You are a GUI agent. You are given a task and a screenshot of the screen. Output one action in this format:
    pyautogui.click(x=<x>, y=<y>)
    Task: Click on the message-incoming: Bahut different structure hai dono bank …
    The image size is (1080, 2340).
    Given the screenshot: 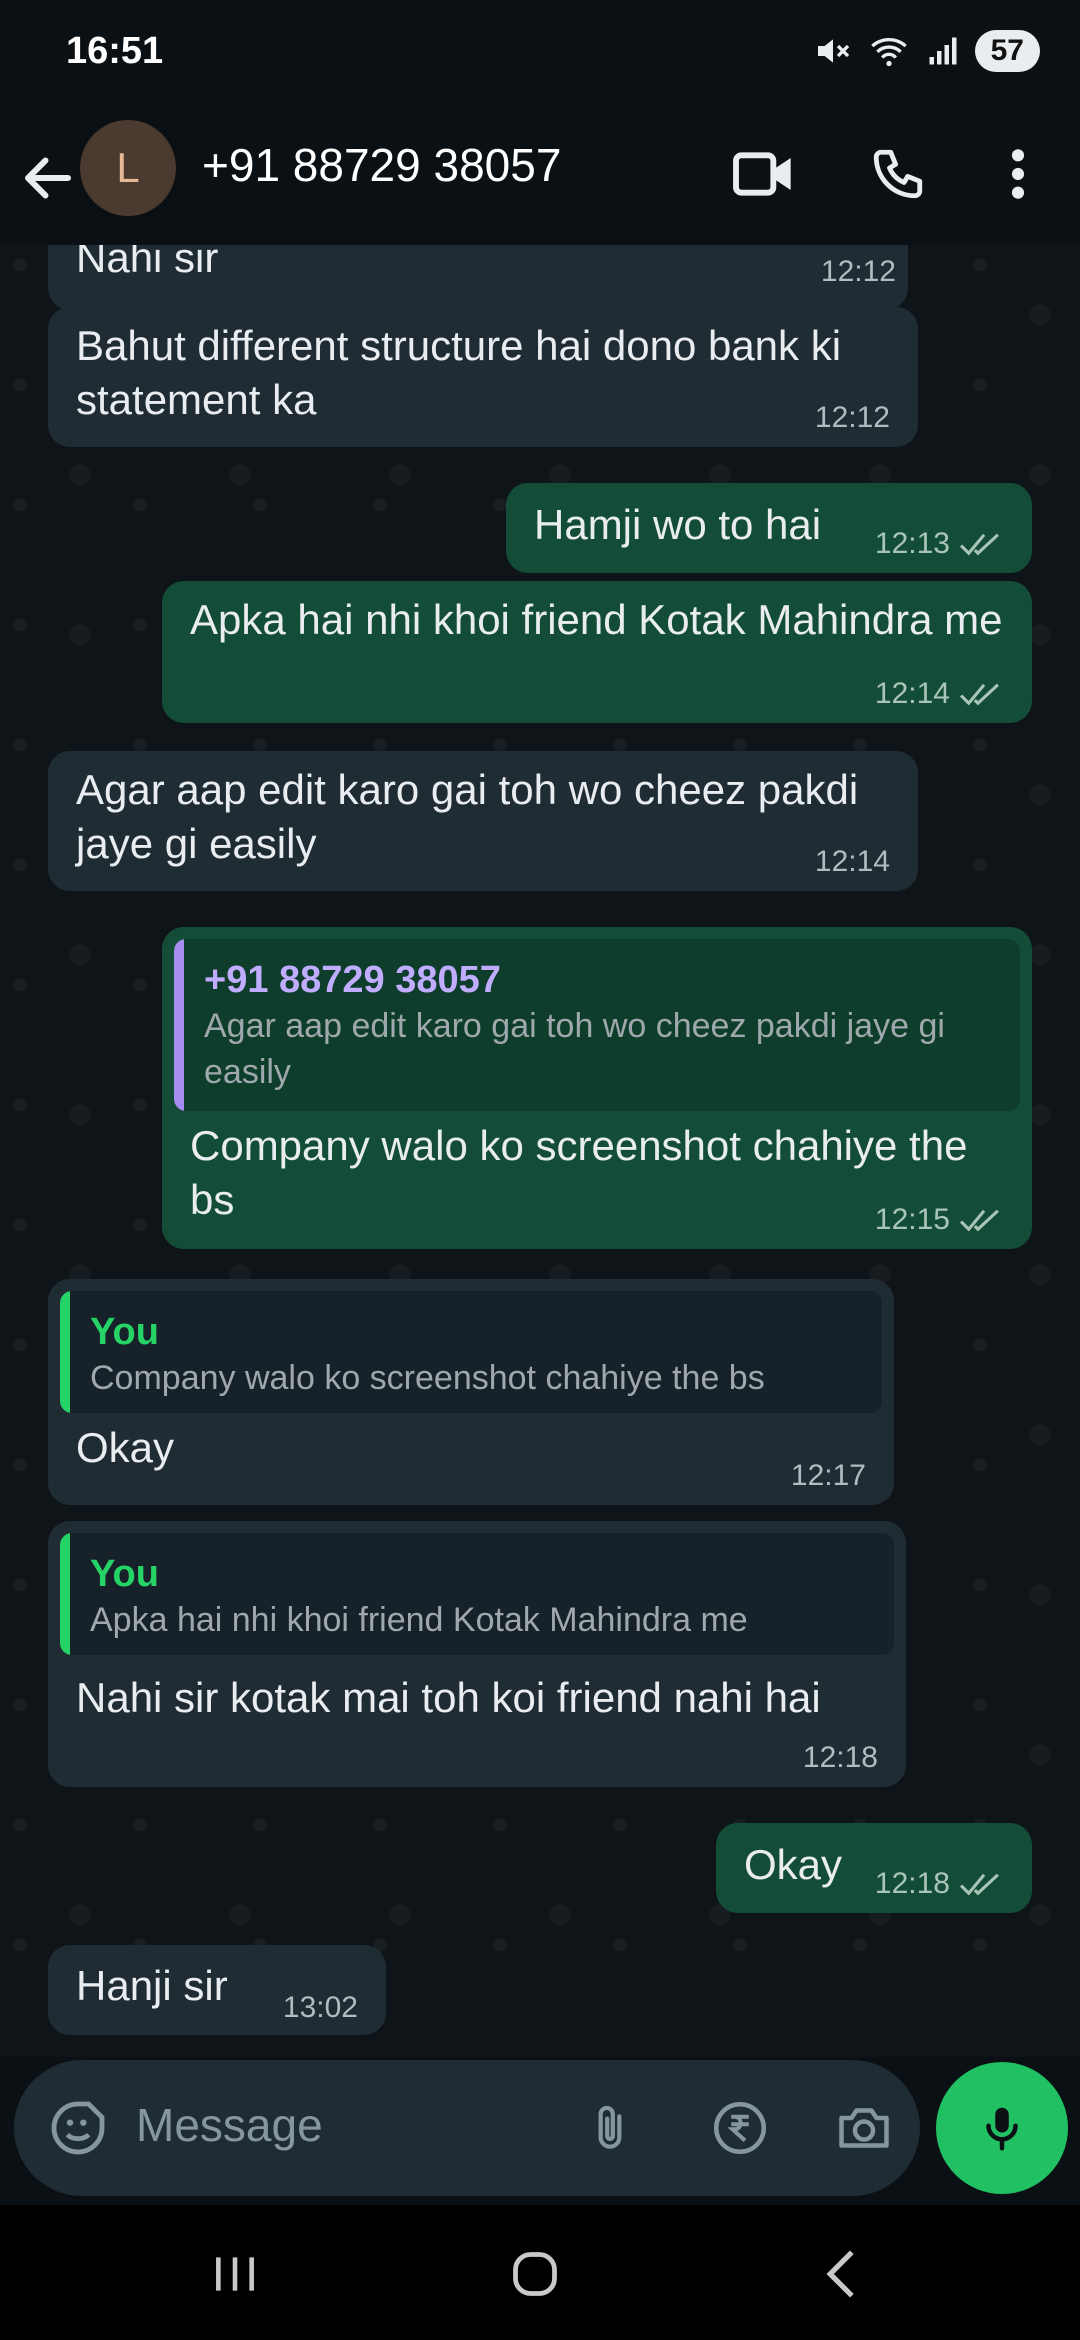 What is the action you would take?
    pyautogui.click(x=483, y=377)
    